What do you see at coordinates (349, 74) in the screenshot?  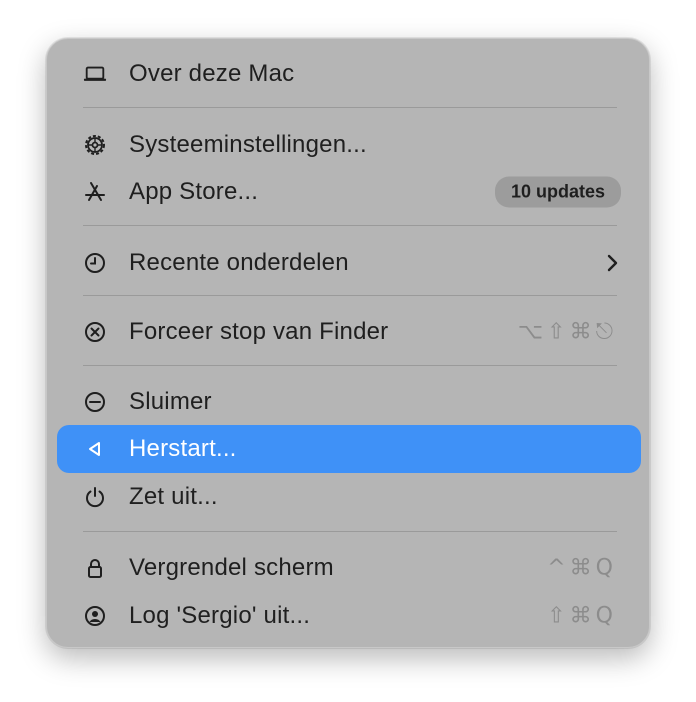 I see `menu-item-about-this-mac: Over deze Mac` at bounding box center [349, 74].